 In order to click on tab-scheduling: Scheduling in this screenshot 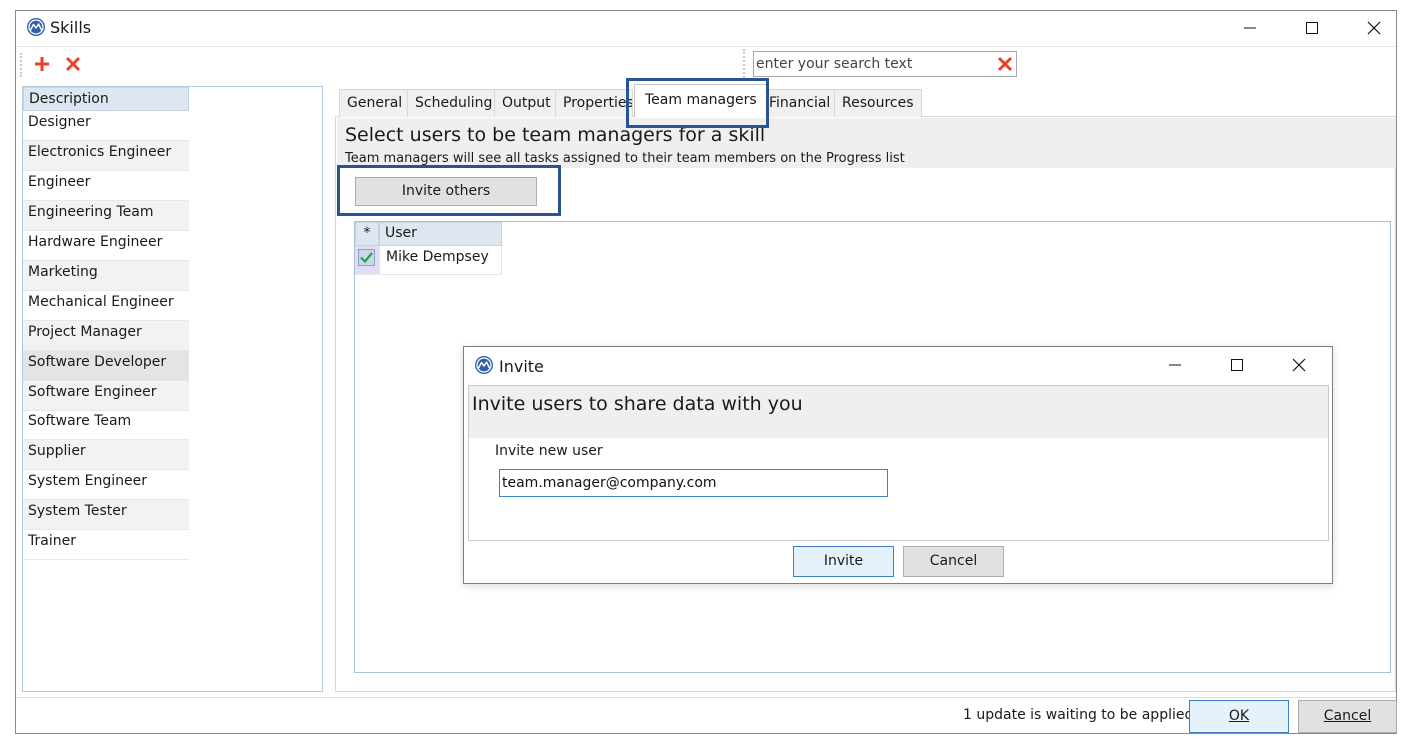, I will do `click(454, 103)`.